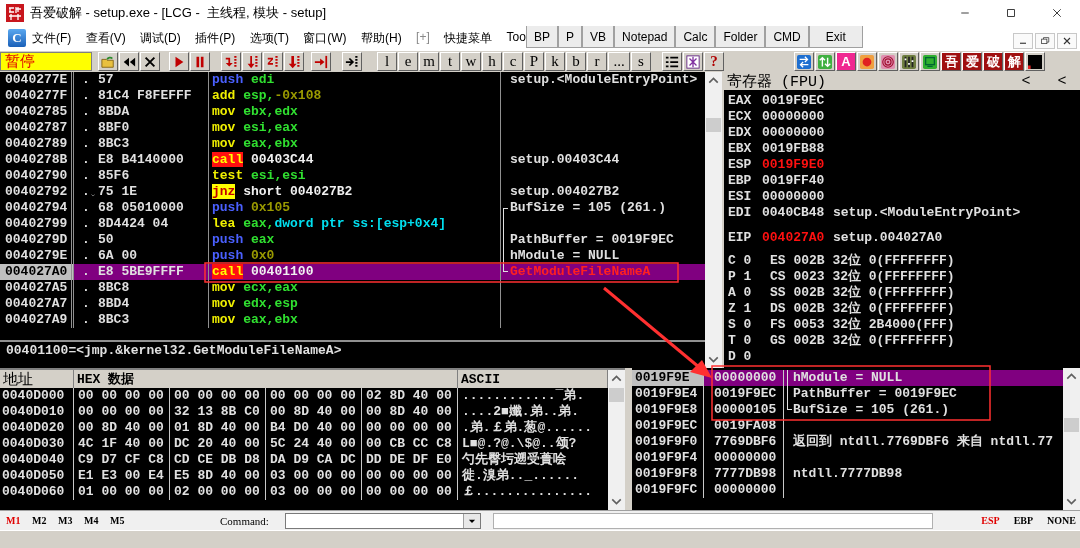 The image size is (1080, 548). I want to click on register-value: 0019FF40, so click(797, 181).